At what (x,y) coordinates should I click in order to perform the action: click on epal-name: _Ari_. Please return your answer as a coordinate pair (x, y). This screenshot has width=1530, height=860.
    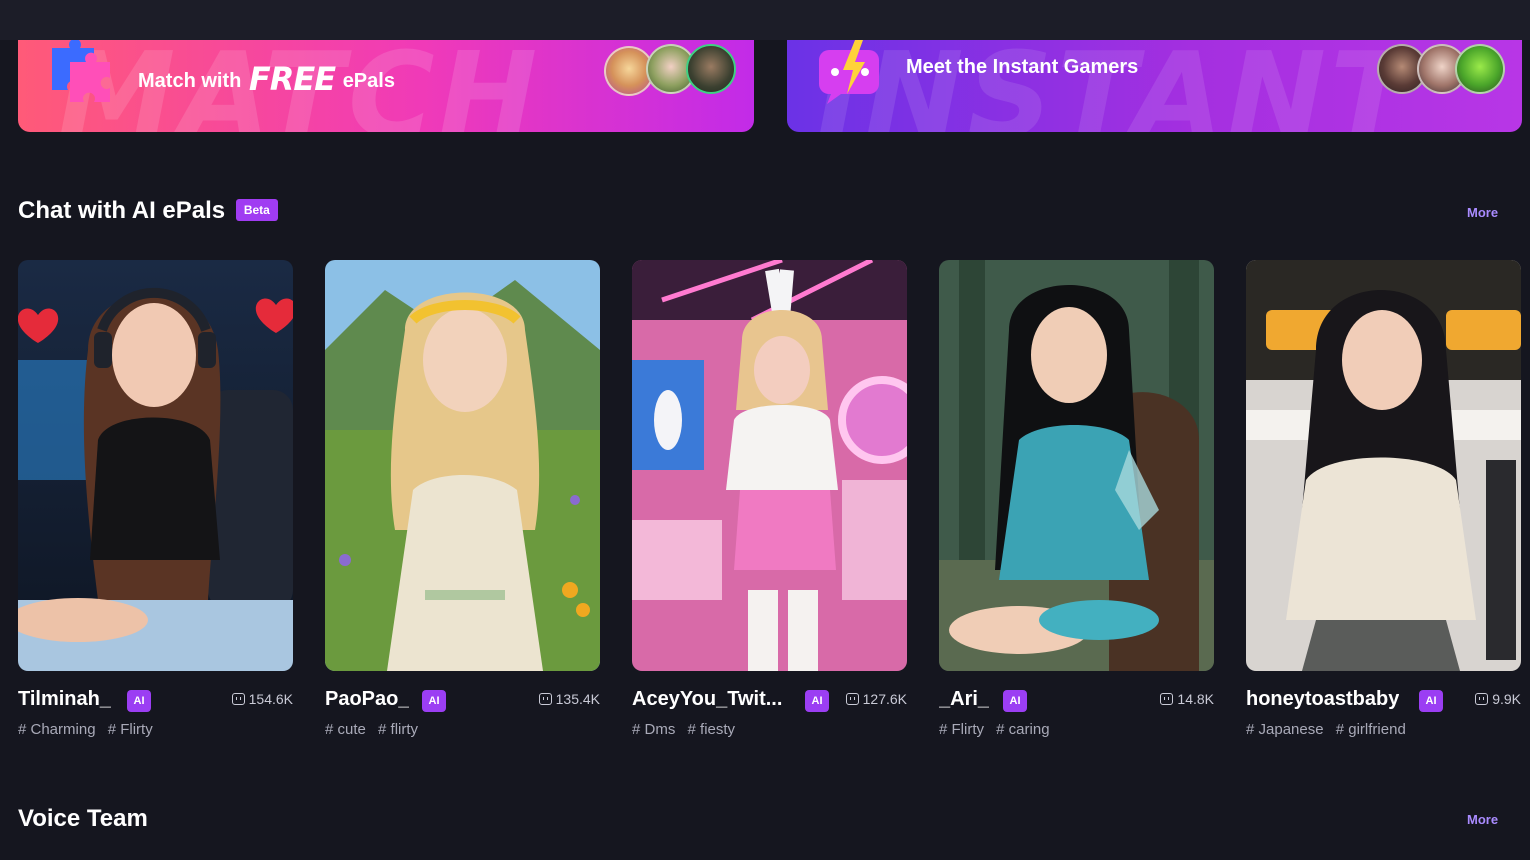
    Looking at the image, I should click on (964, 699).